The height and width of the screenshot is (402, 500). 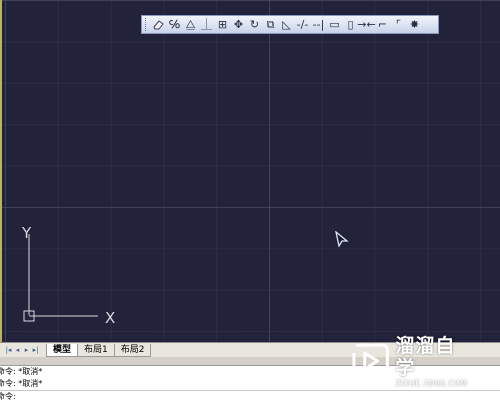 I want to click on prev-tab-icon: ◂, so click(x=17, y=350).